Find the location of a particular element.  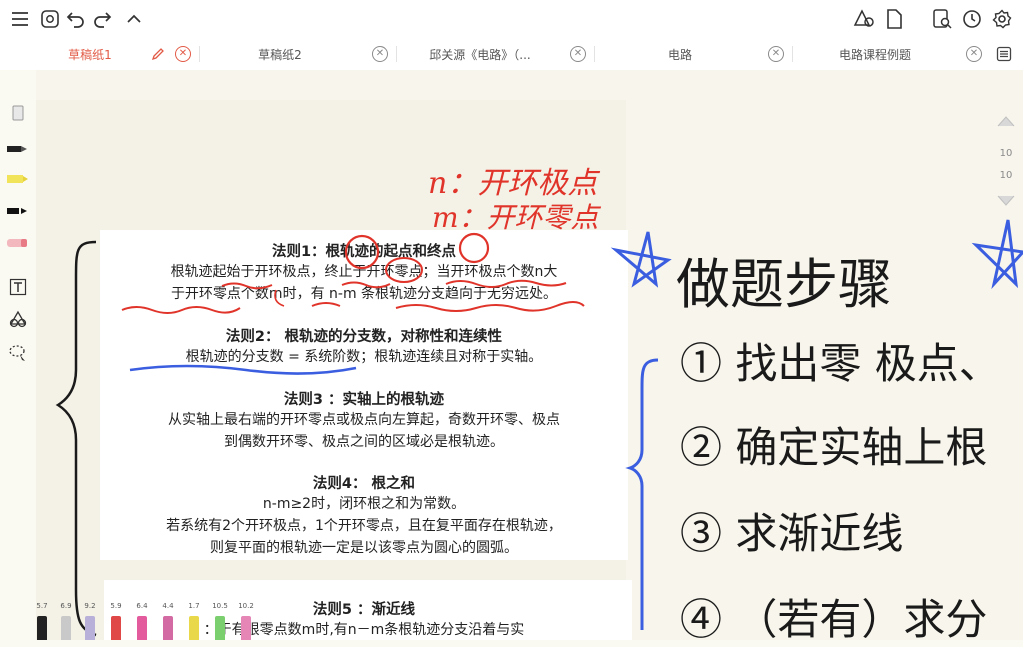

pen-size-label: 5.9 is located at coordinates (116, 606).